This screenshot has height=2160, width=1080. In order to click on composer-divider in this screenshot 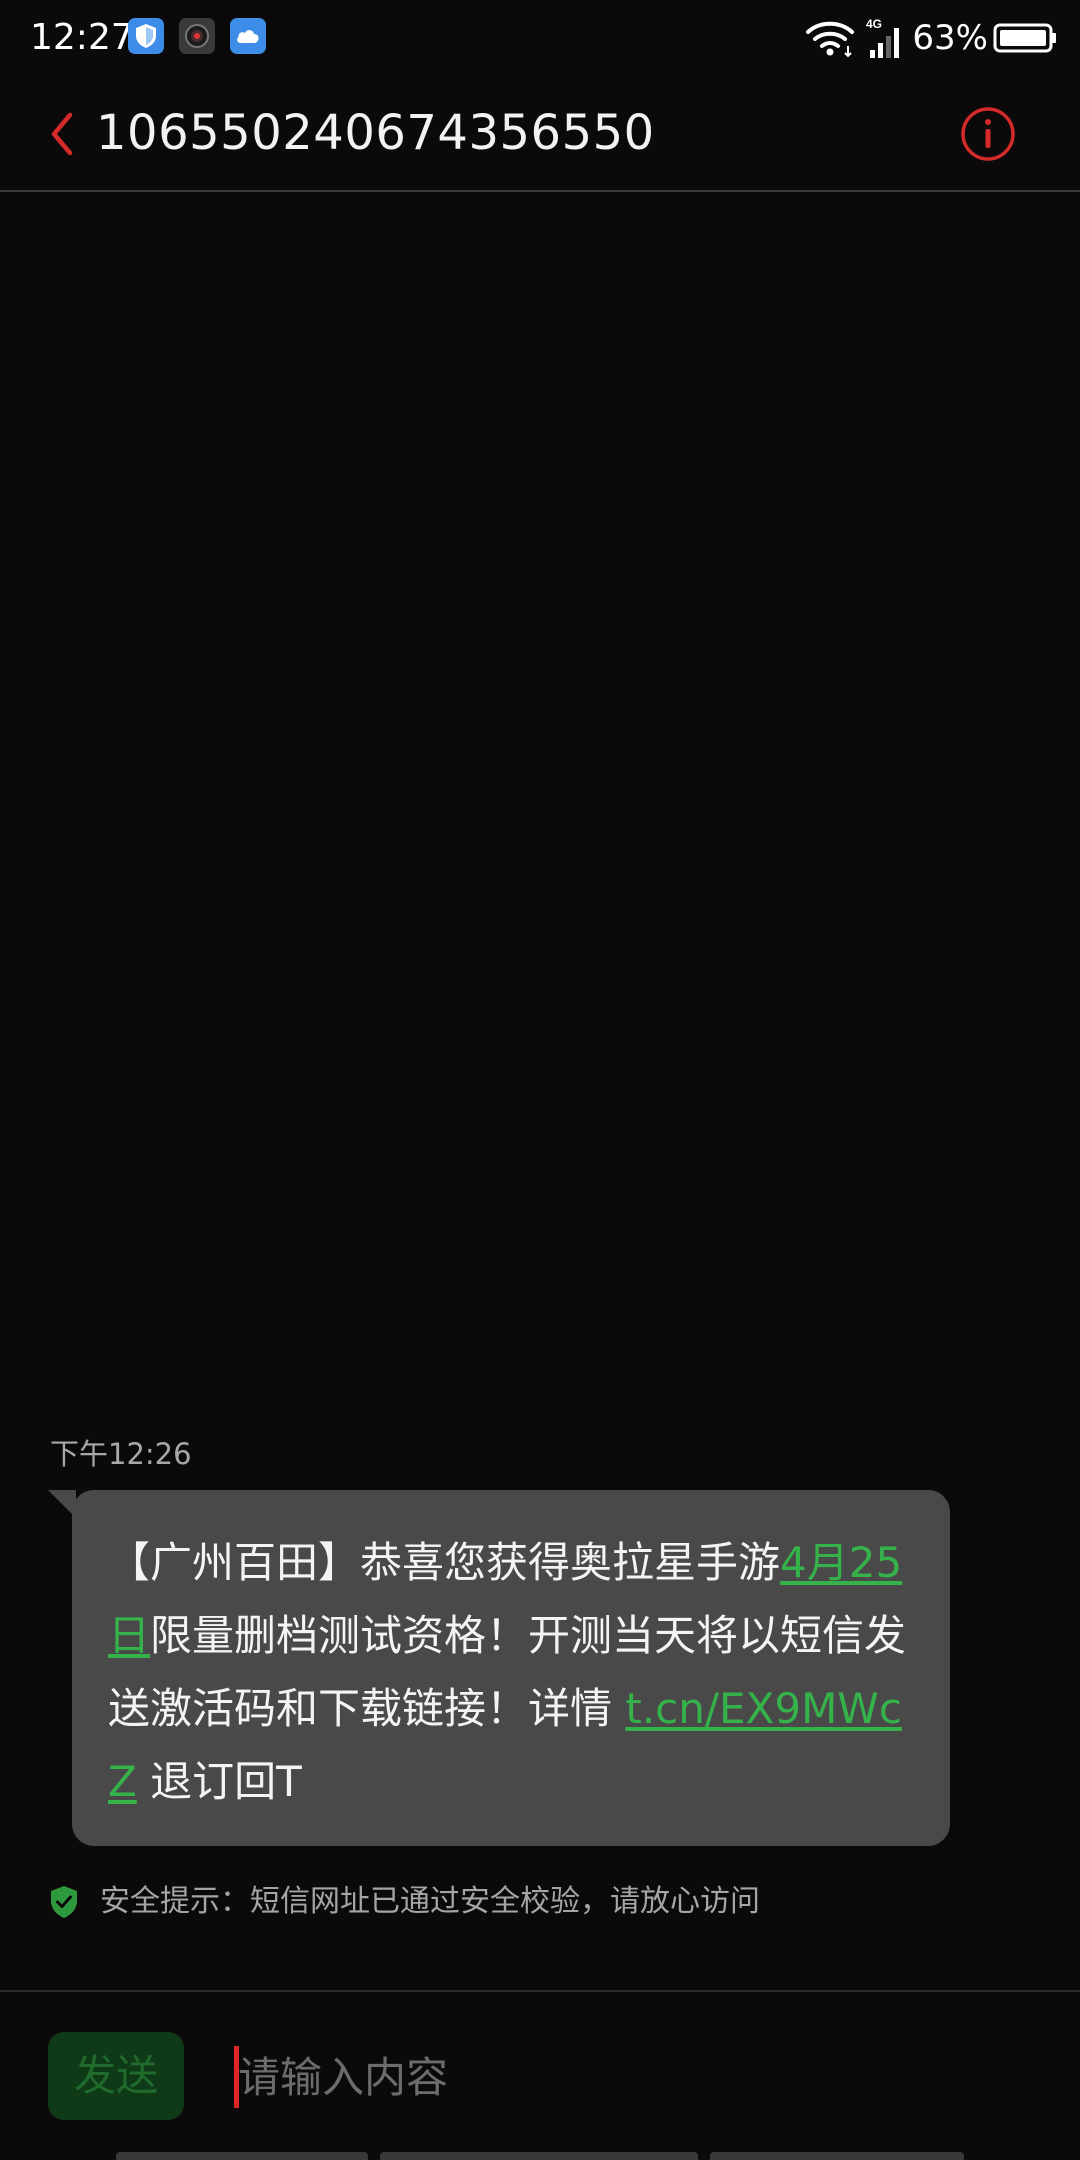, I will do `click(540, 1991)`.